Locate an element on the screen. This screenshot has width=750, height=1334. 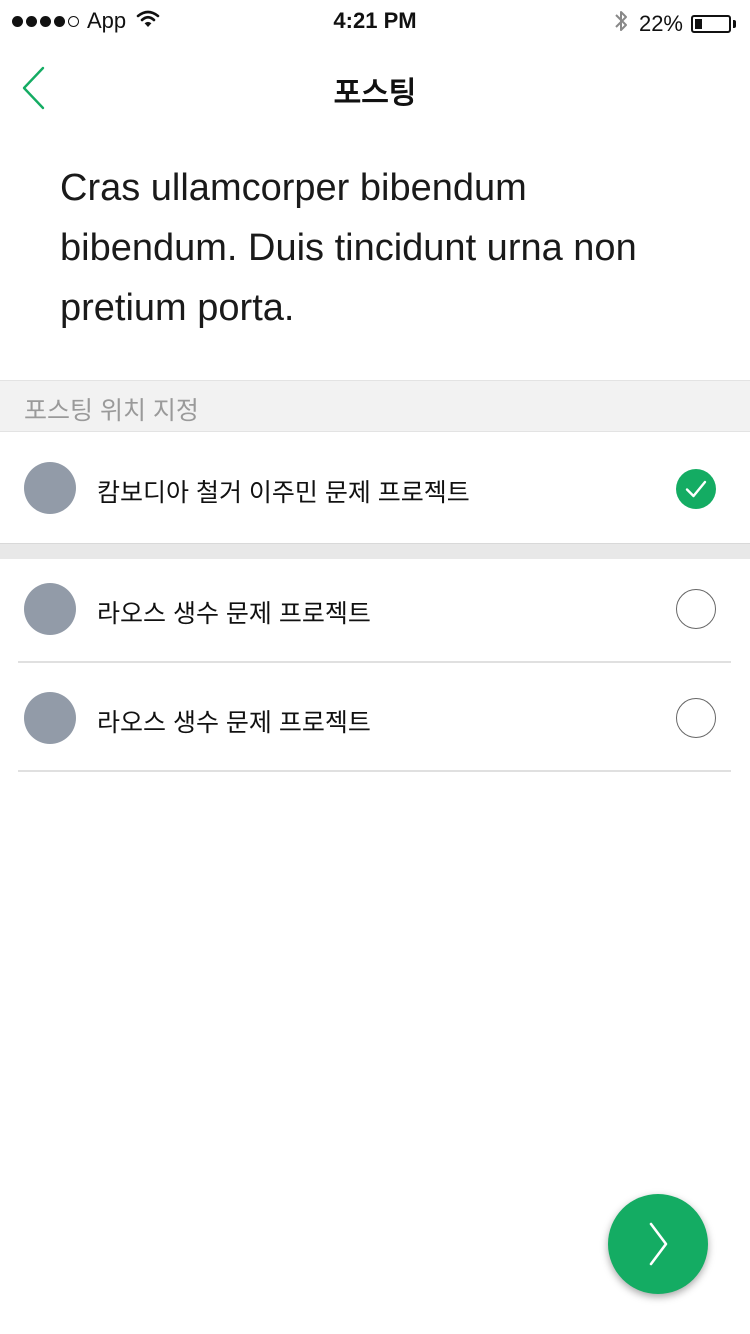
status-bar: App 4:21 PM 22% is located at coordinates (375, 24).